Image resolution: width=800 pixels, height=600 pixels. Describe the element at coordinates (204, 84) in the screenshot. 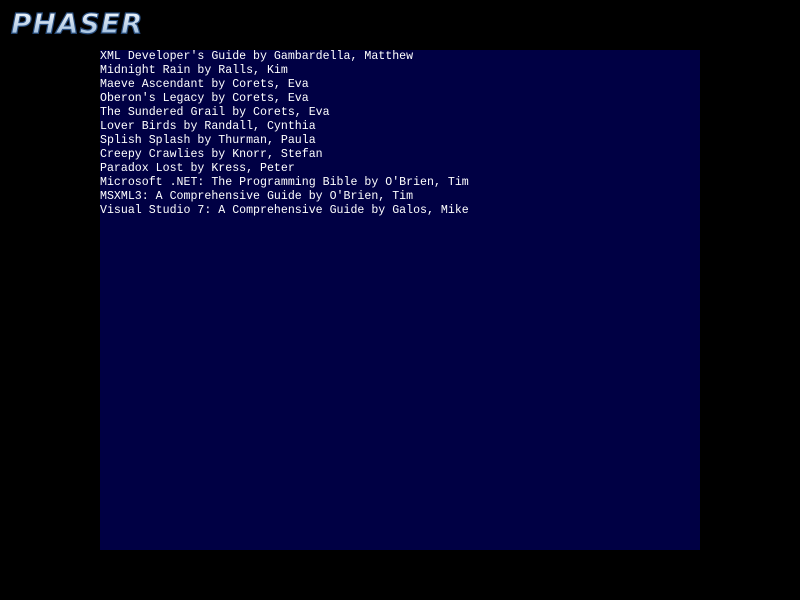

I see `book-item: Maeve Ascendant by Corets, Eva` at that location.